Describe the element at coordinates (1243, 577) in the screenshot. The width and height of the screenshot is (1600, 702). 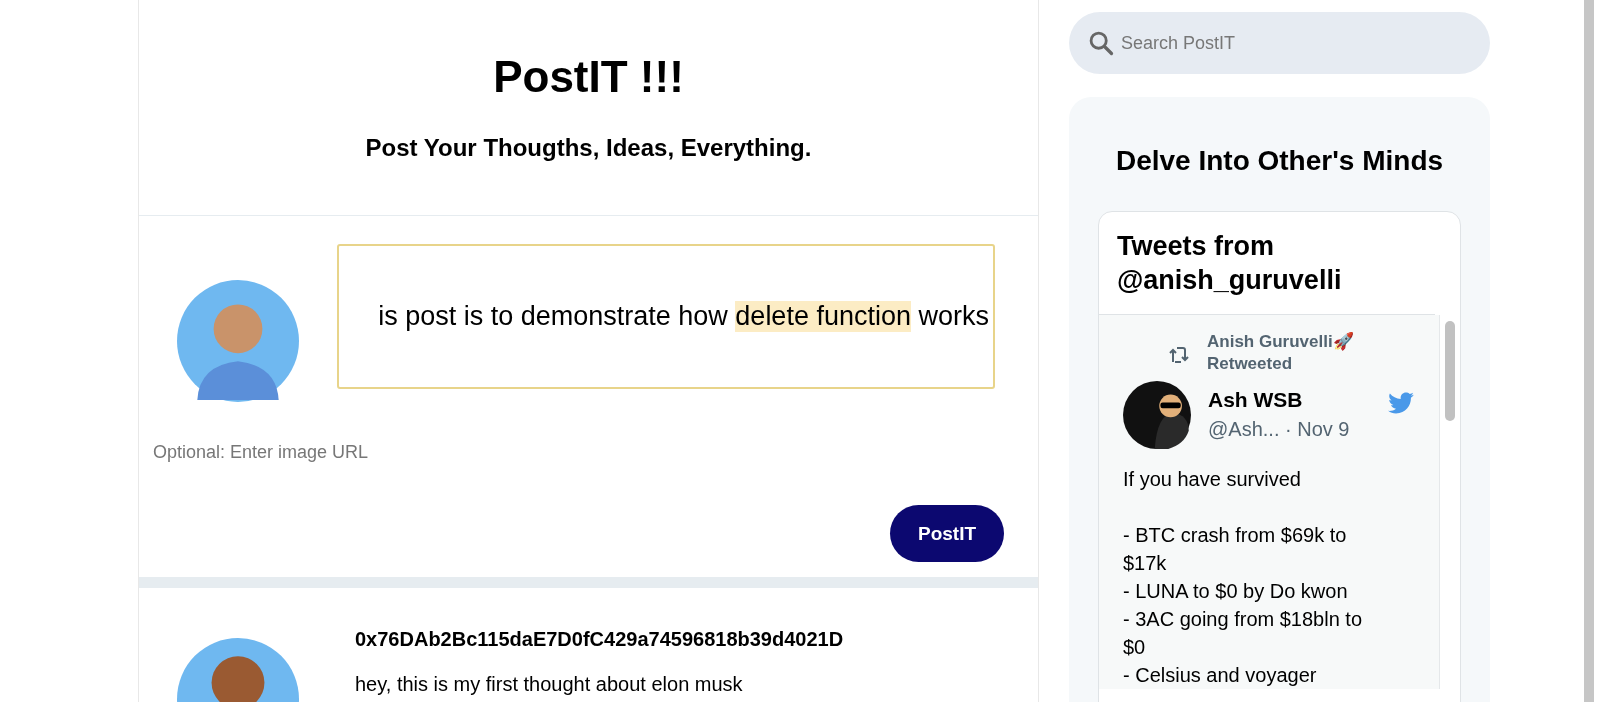
I see `tweet-text: If you have survived - BTC crash from $69k to $17k - LUNA to $0 by Do kwon - 3AC going from $18bln to $0 - Celsius and voyager` at that location.